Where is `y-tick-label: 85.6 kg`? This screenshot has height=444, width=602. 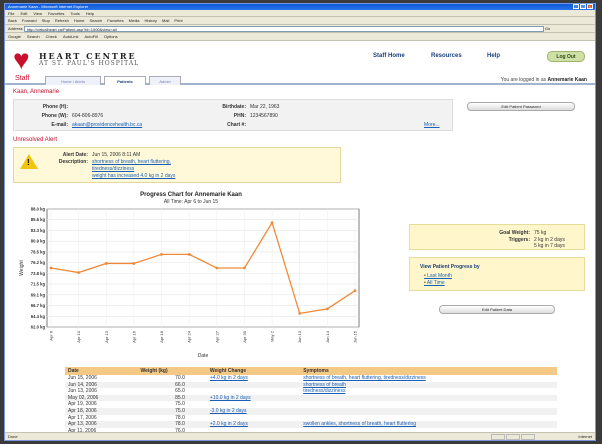 y-tick-label: 85.6 kg is located at coordinates (38, 219).